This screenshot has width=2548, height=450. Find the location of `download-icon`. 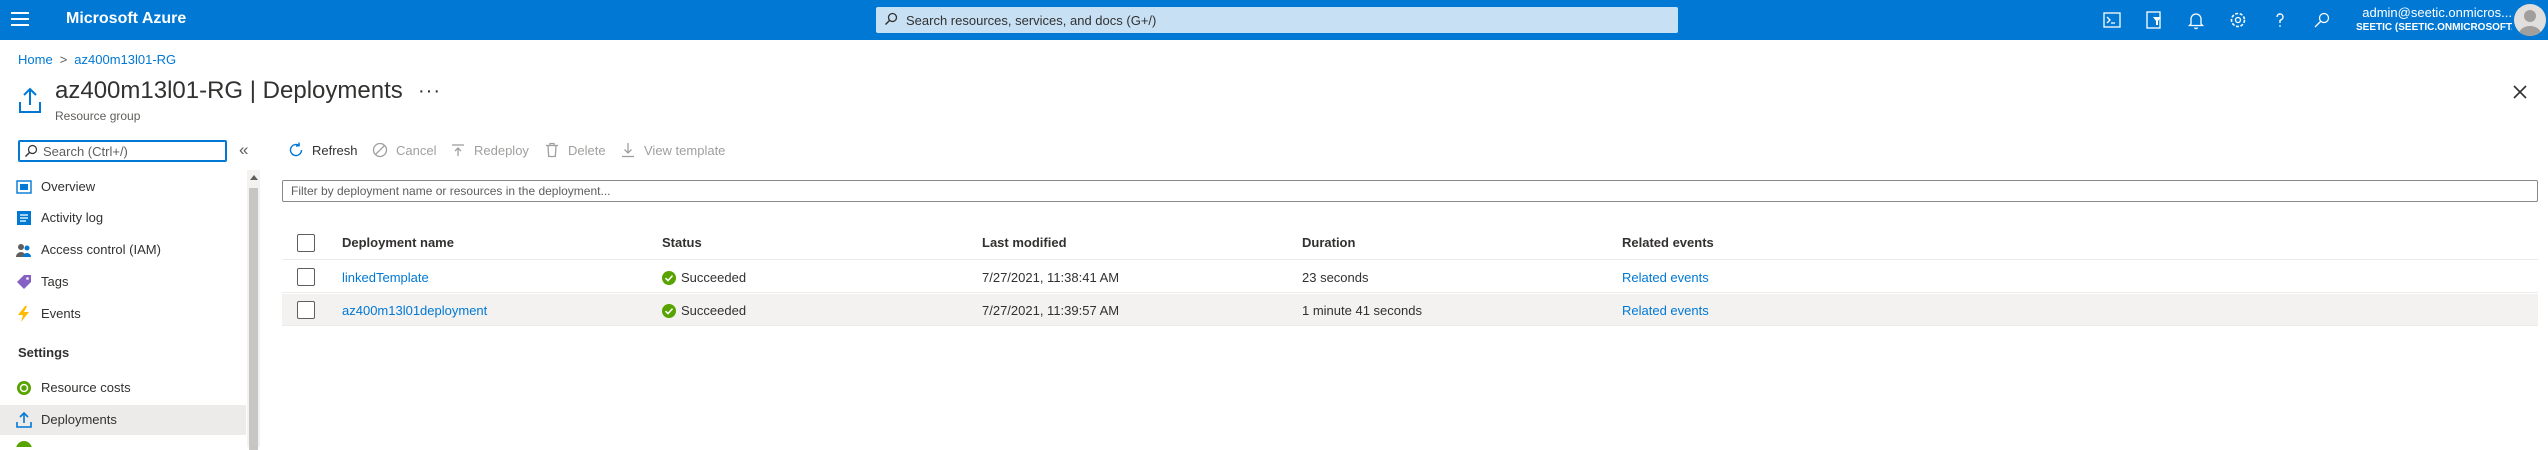

download-icon is located at coordinates (628, 150).